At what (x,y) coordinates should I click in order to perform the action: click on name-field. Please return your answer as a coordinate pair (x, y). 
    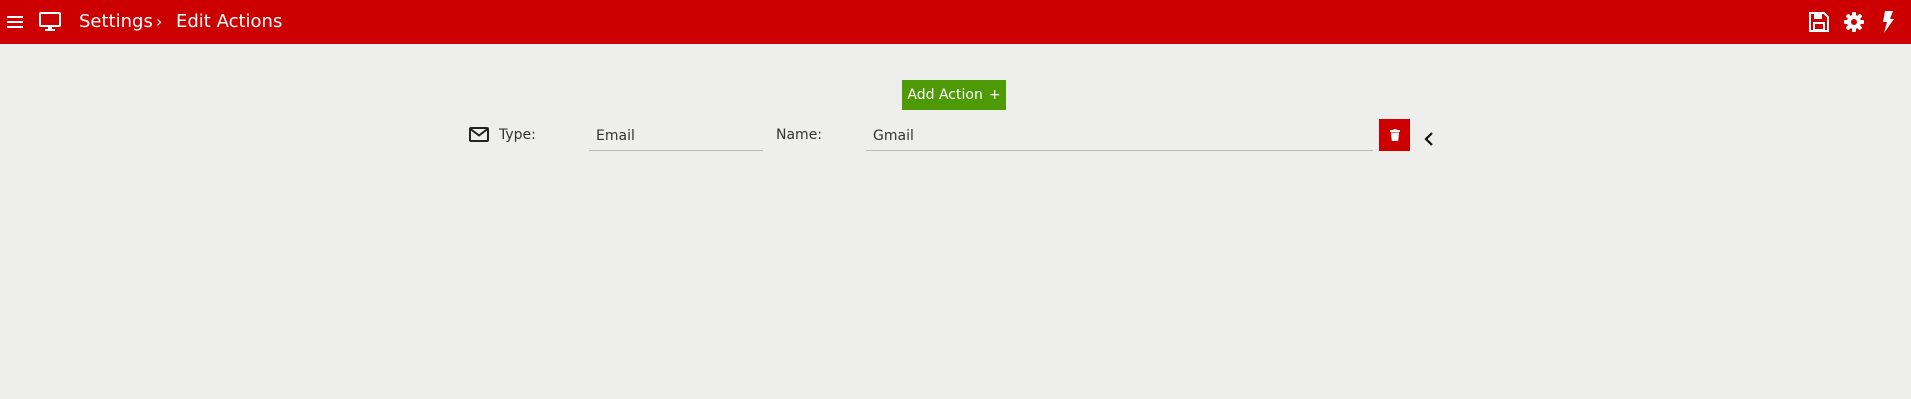
    Looking at the image, I should click on (1119, 136).